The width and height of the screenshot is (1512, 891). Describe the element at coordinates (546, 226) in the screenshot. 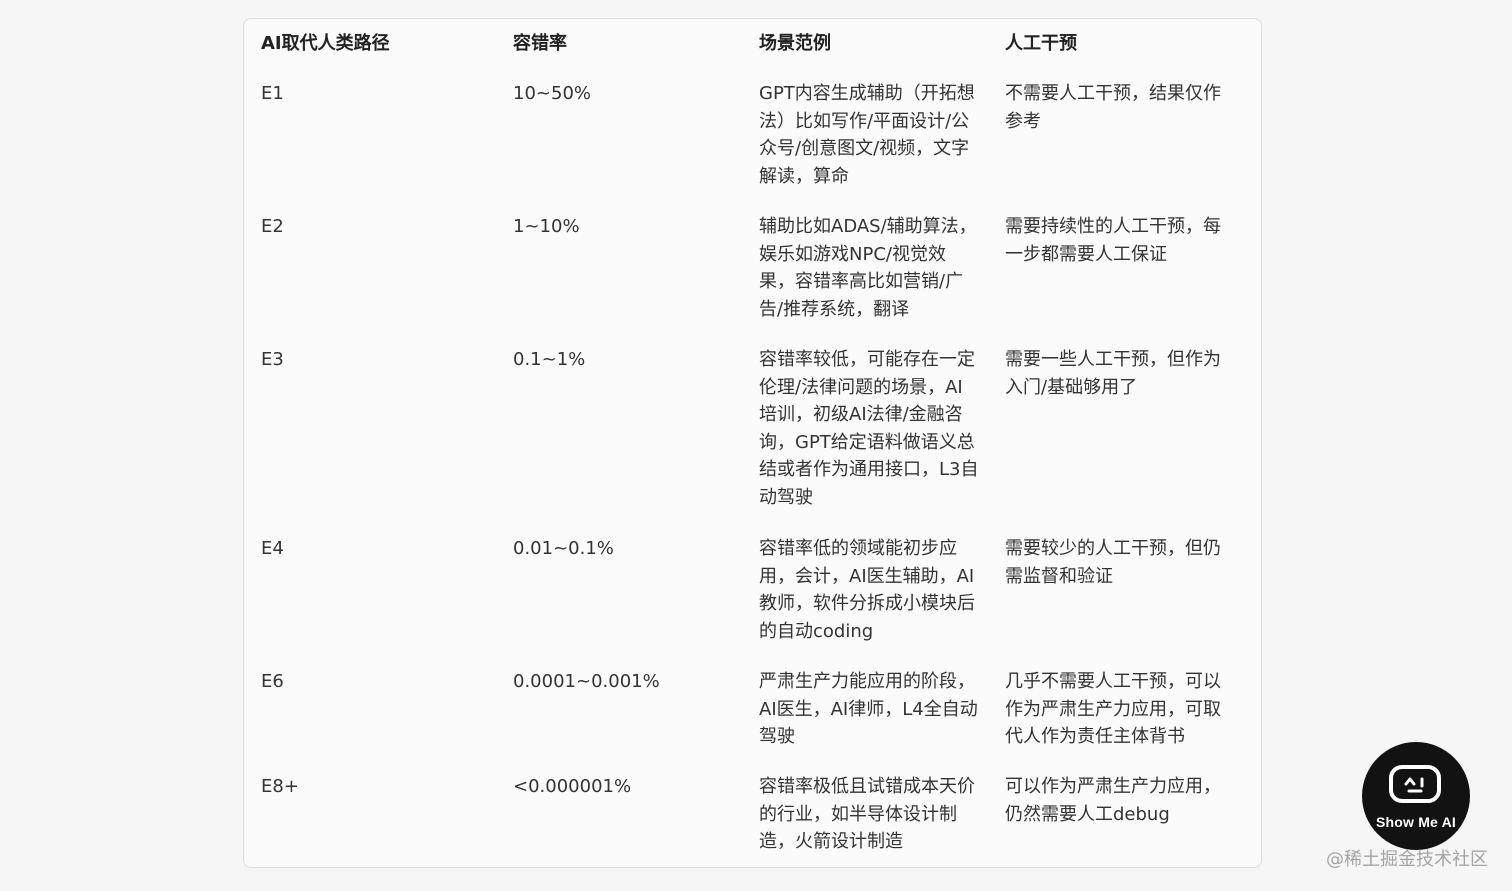

I see `cell-tolerance: 1~10%` at that location.